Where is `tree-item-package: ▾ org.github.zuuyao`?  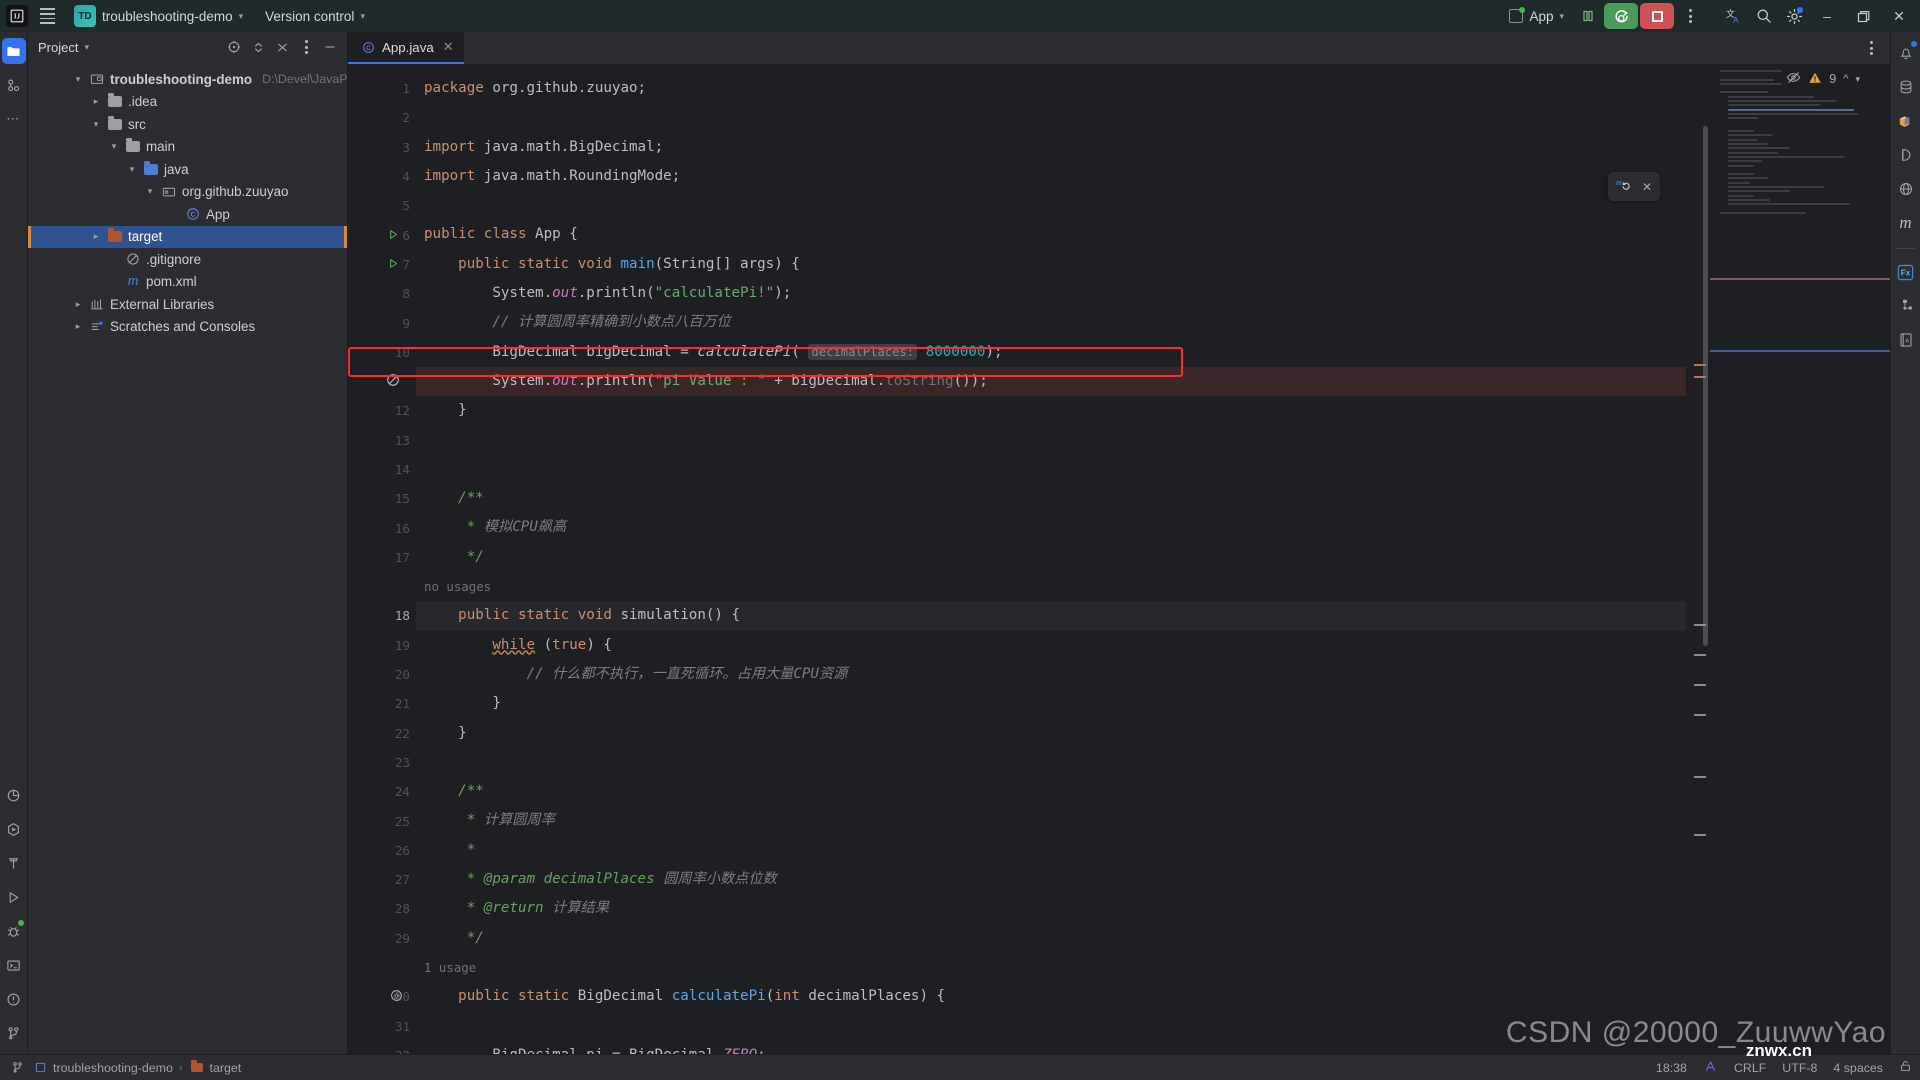
tree-item-package: ▾ org.github.zuuyao is located at coordinates (187, 192).